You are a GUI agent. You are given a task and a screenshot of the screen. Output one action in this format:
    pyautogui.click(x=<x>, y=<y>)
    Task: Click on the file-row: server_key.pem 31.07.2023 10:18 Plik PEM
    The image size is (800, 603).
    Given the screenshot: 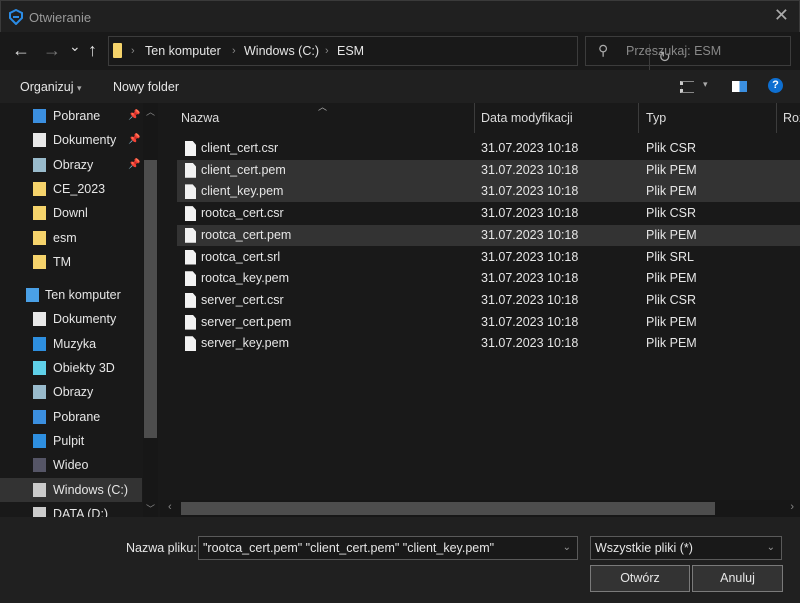 What is the action you would take?
    pyautogui.click(x=488, y=343)
    